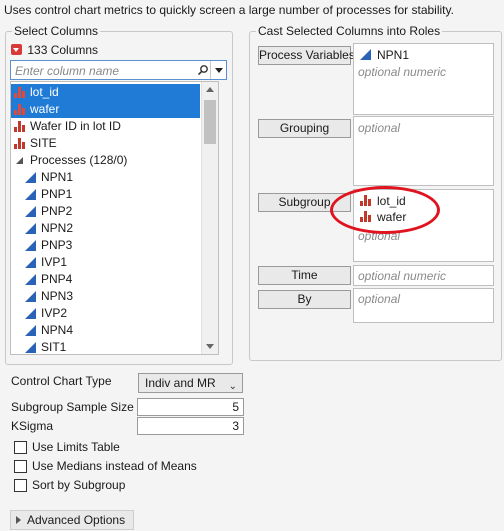  What do you see at coordinates (379, 299) in the screenshot?
I see `by-hint: optional` at bounding box center [379, 299].